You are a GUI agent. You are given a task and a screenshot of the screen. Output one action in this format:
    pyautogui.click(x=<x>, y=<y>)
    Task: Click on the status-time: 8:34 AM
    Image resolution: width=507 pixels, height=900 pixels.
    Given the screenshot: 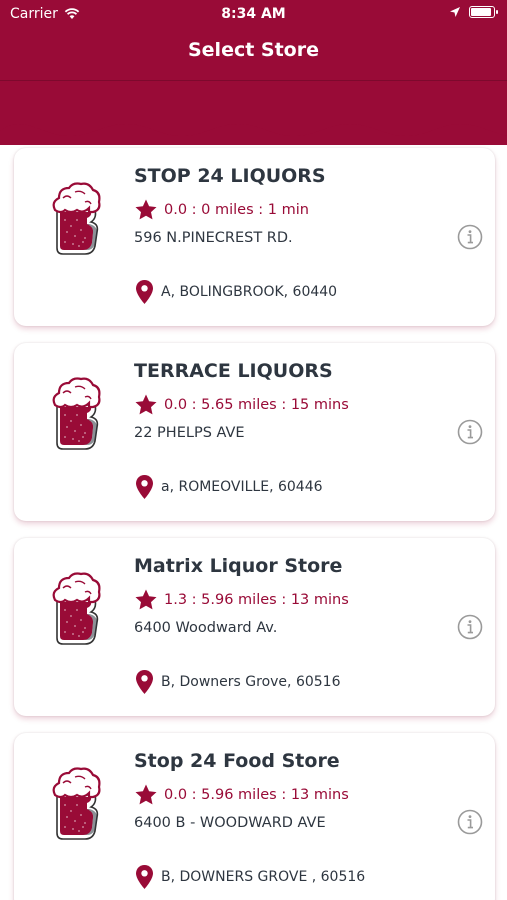 What is the action you would take?
    pyautogui.click(x=253, y=14)
    